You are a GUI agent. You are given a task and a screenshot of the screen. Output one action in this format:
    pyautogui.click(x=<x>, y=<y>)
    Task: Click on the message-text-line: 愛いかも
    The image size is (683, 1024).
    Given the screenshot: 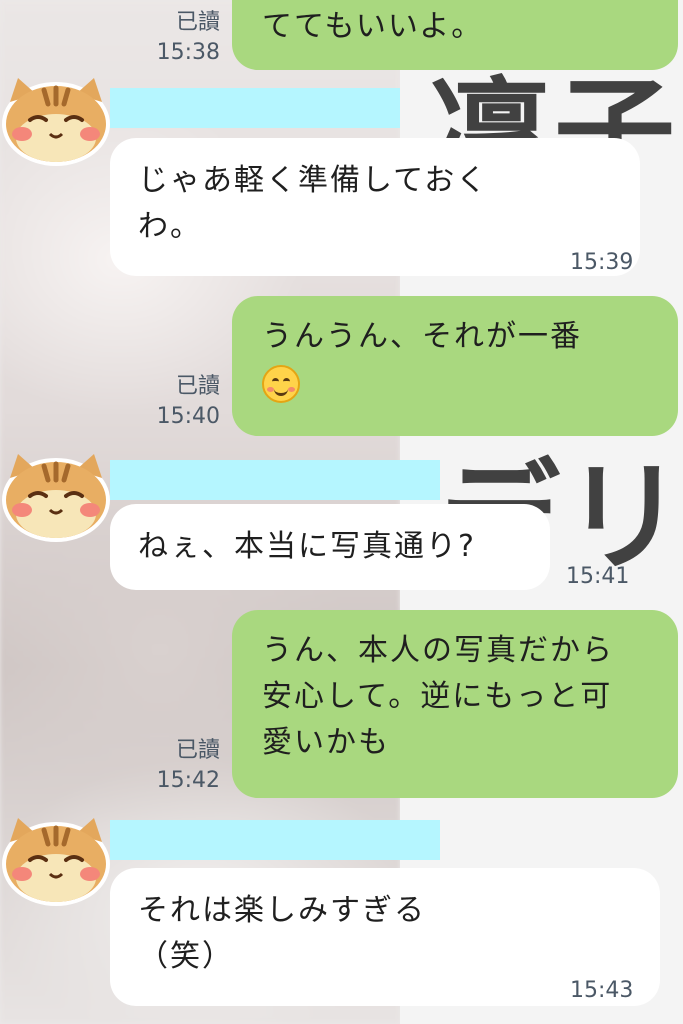 What is the action you would take?
    pyautogui.click(x=326, y=742)
    